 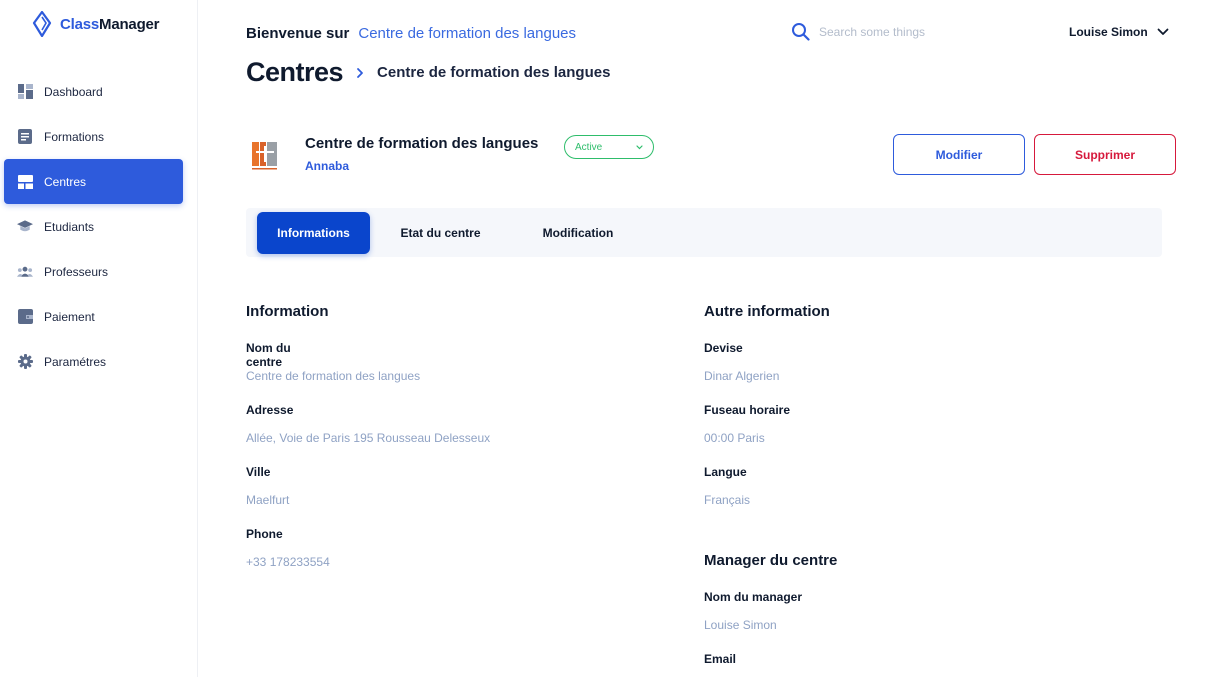 I want to click on section-title: Autre information, so click(x=767, y=311).